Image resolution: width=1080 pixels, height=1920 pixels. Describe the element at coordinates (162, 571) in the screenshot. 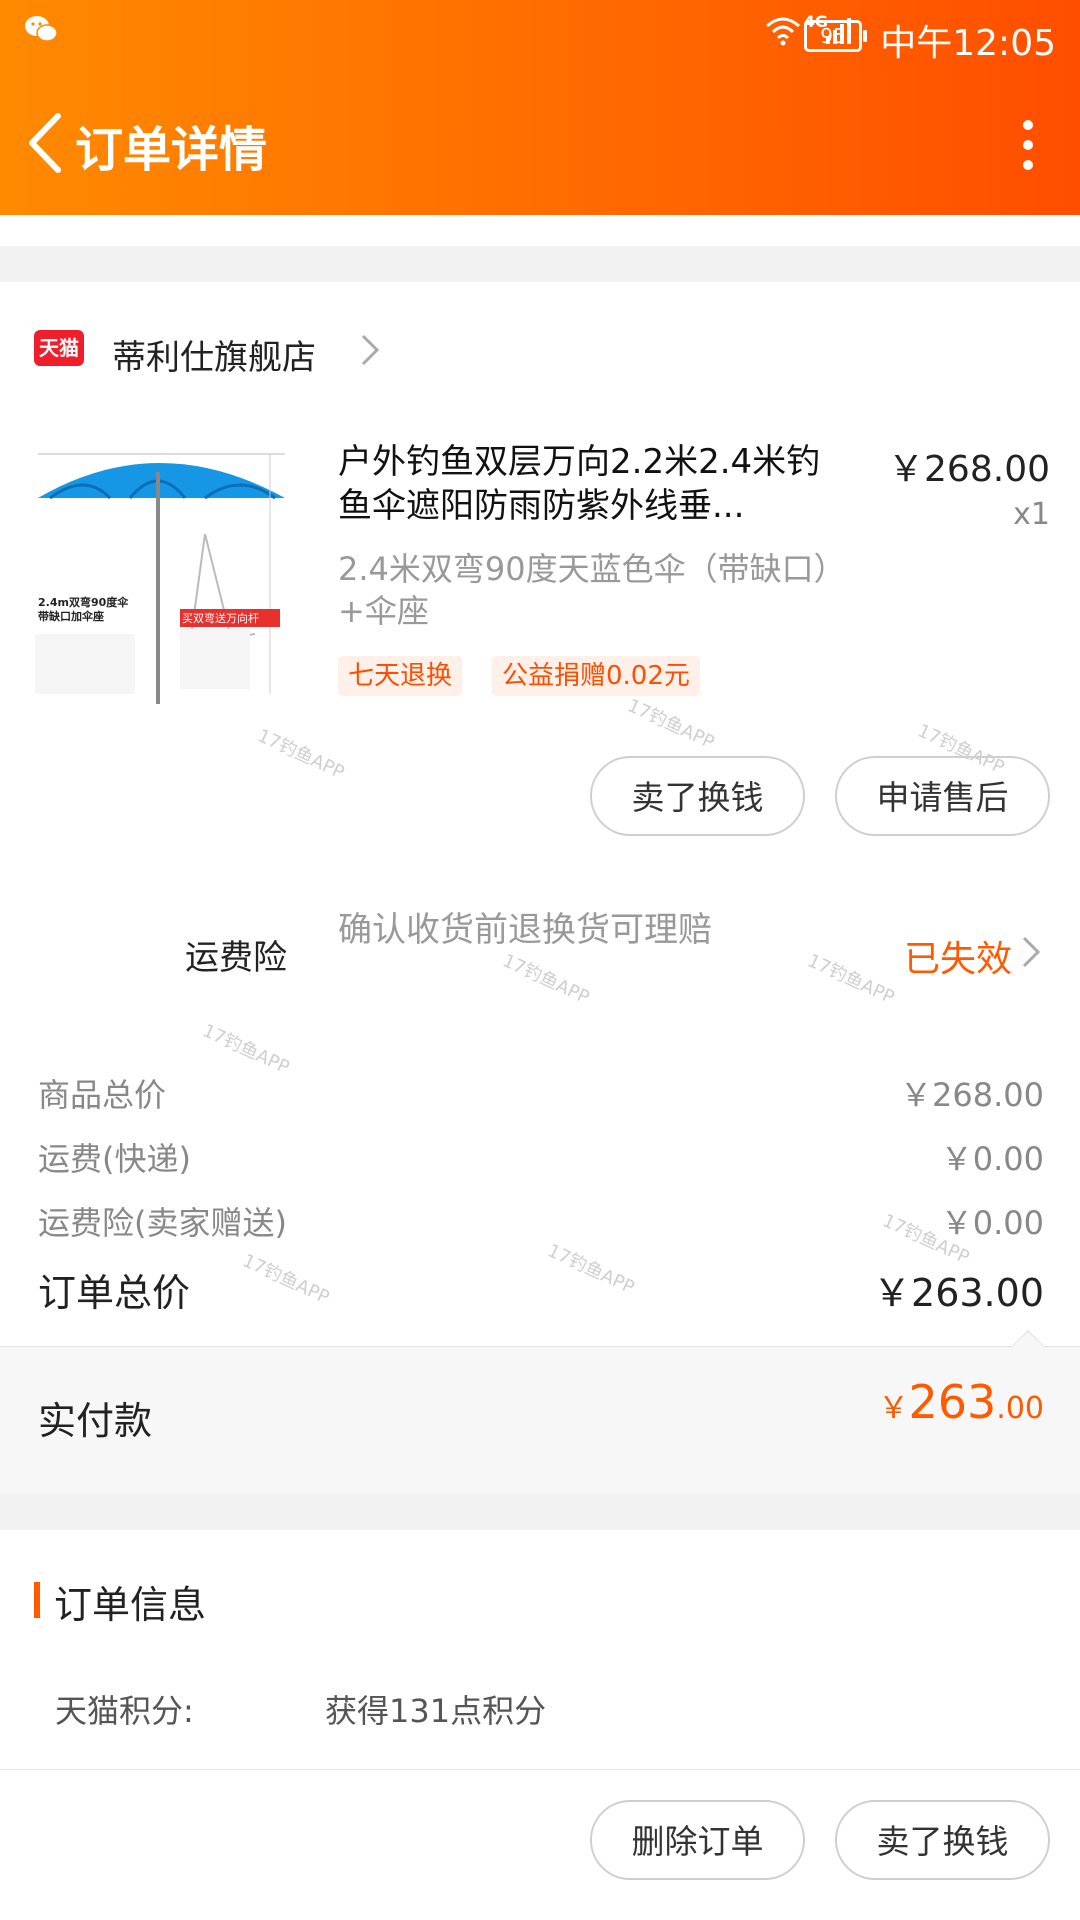

I see `product-image: 2.4m双弯90度伞带缺口加伞座 买双弯送万向杆` at that location.